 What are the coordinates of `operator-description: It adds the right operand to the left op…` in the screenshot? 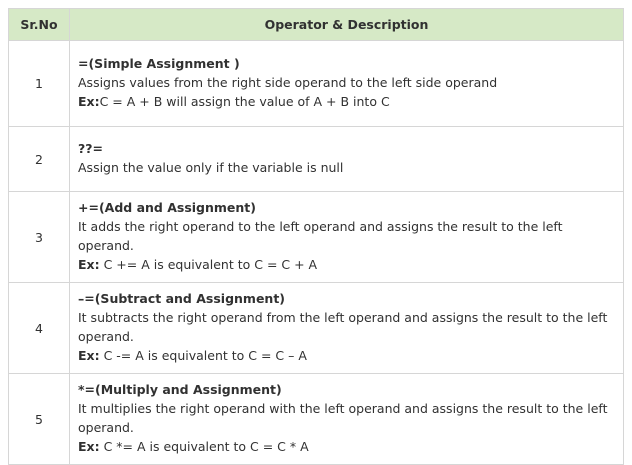 It's located at (320, 236).